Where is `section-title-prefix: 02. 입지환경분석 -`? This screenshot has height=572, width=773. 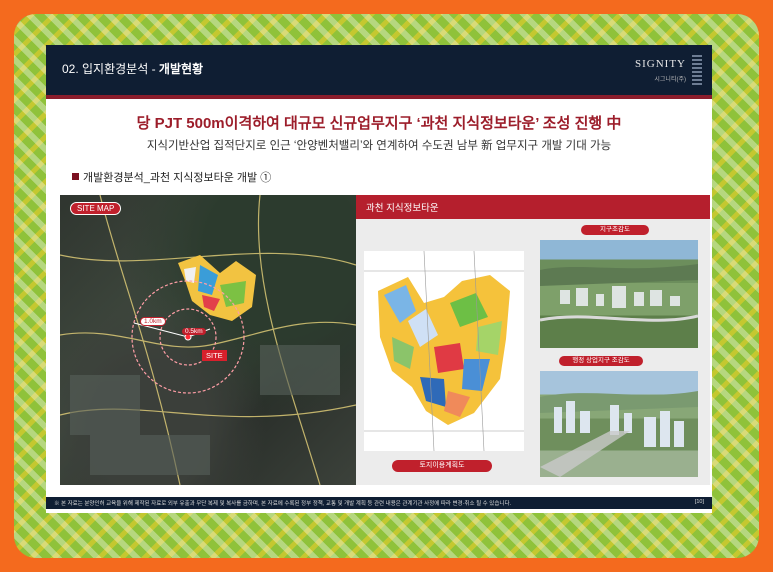 section-title-prefix: 02. 입지환경분석 - is located at coordinates (110, 69).